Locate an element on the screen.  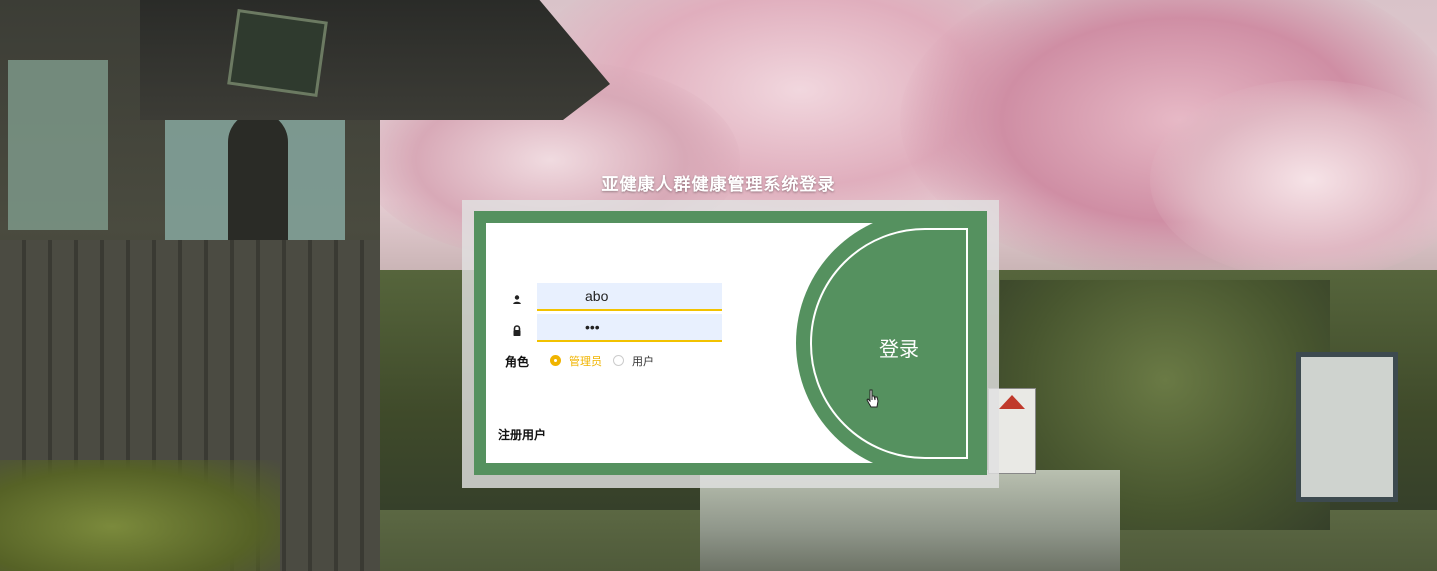
shrine-roof is located at coordinates (375, 60).